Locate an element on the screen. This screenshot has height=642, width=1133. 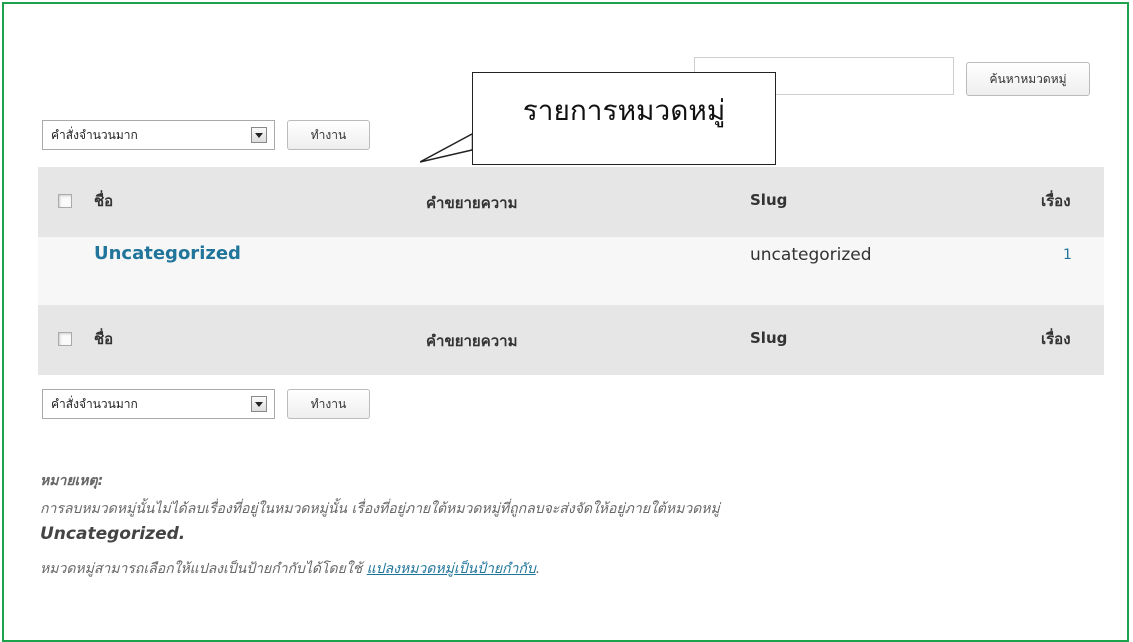
notes-label: หมายเหตุ: is located at coordinates (72, 481).